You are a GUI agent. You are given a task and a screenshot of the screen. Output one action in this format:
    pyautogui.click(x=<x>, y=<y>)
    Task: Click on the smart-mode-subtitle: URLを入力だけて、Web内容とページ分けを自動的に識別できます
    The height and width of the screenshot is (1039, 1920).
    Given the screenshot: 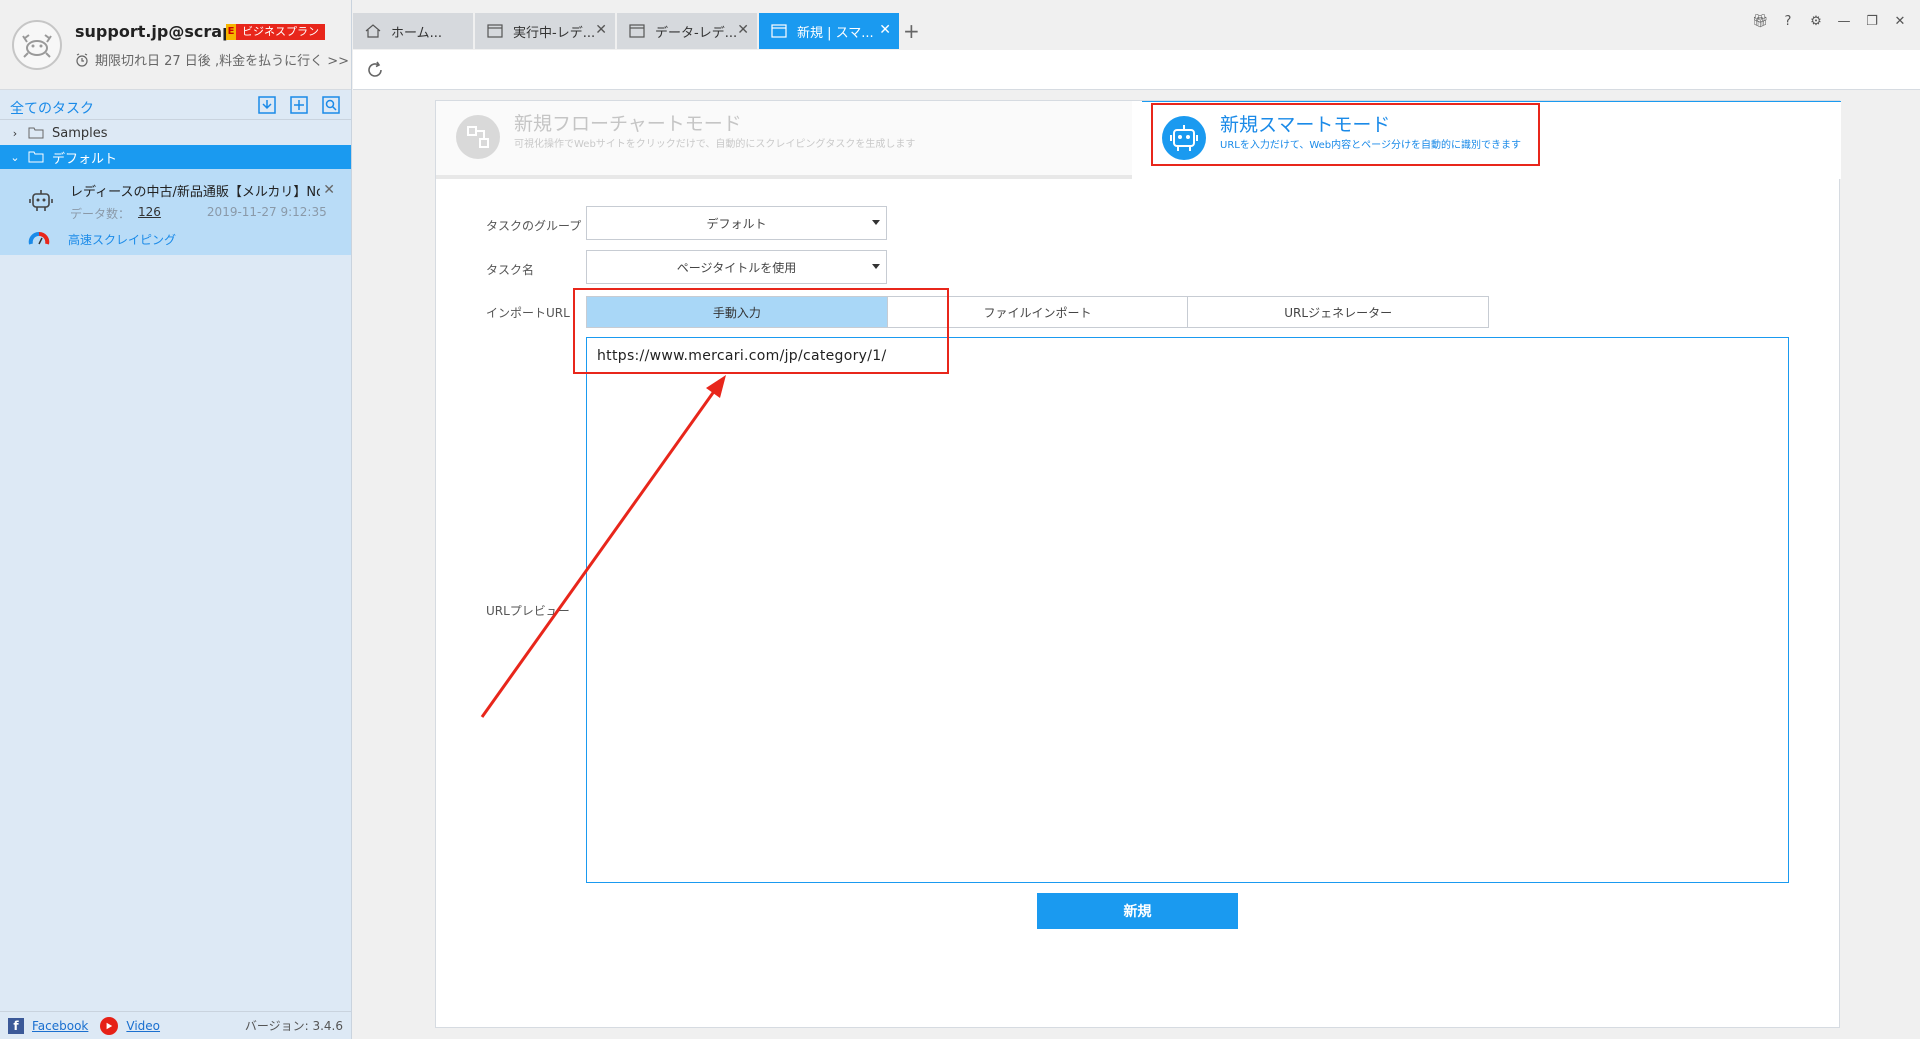 What is the action you would take?
    pyautogui.click(x=1370, y=145)
    